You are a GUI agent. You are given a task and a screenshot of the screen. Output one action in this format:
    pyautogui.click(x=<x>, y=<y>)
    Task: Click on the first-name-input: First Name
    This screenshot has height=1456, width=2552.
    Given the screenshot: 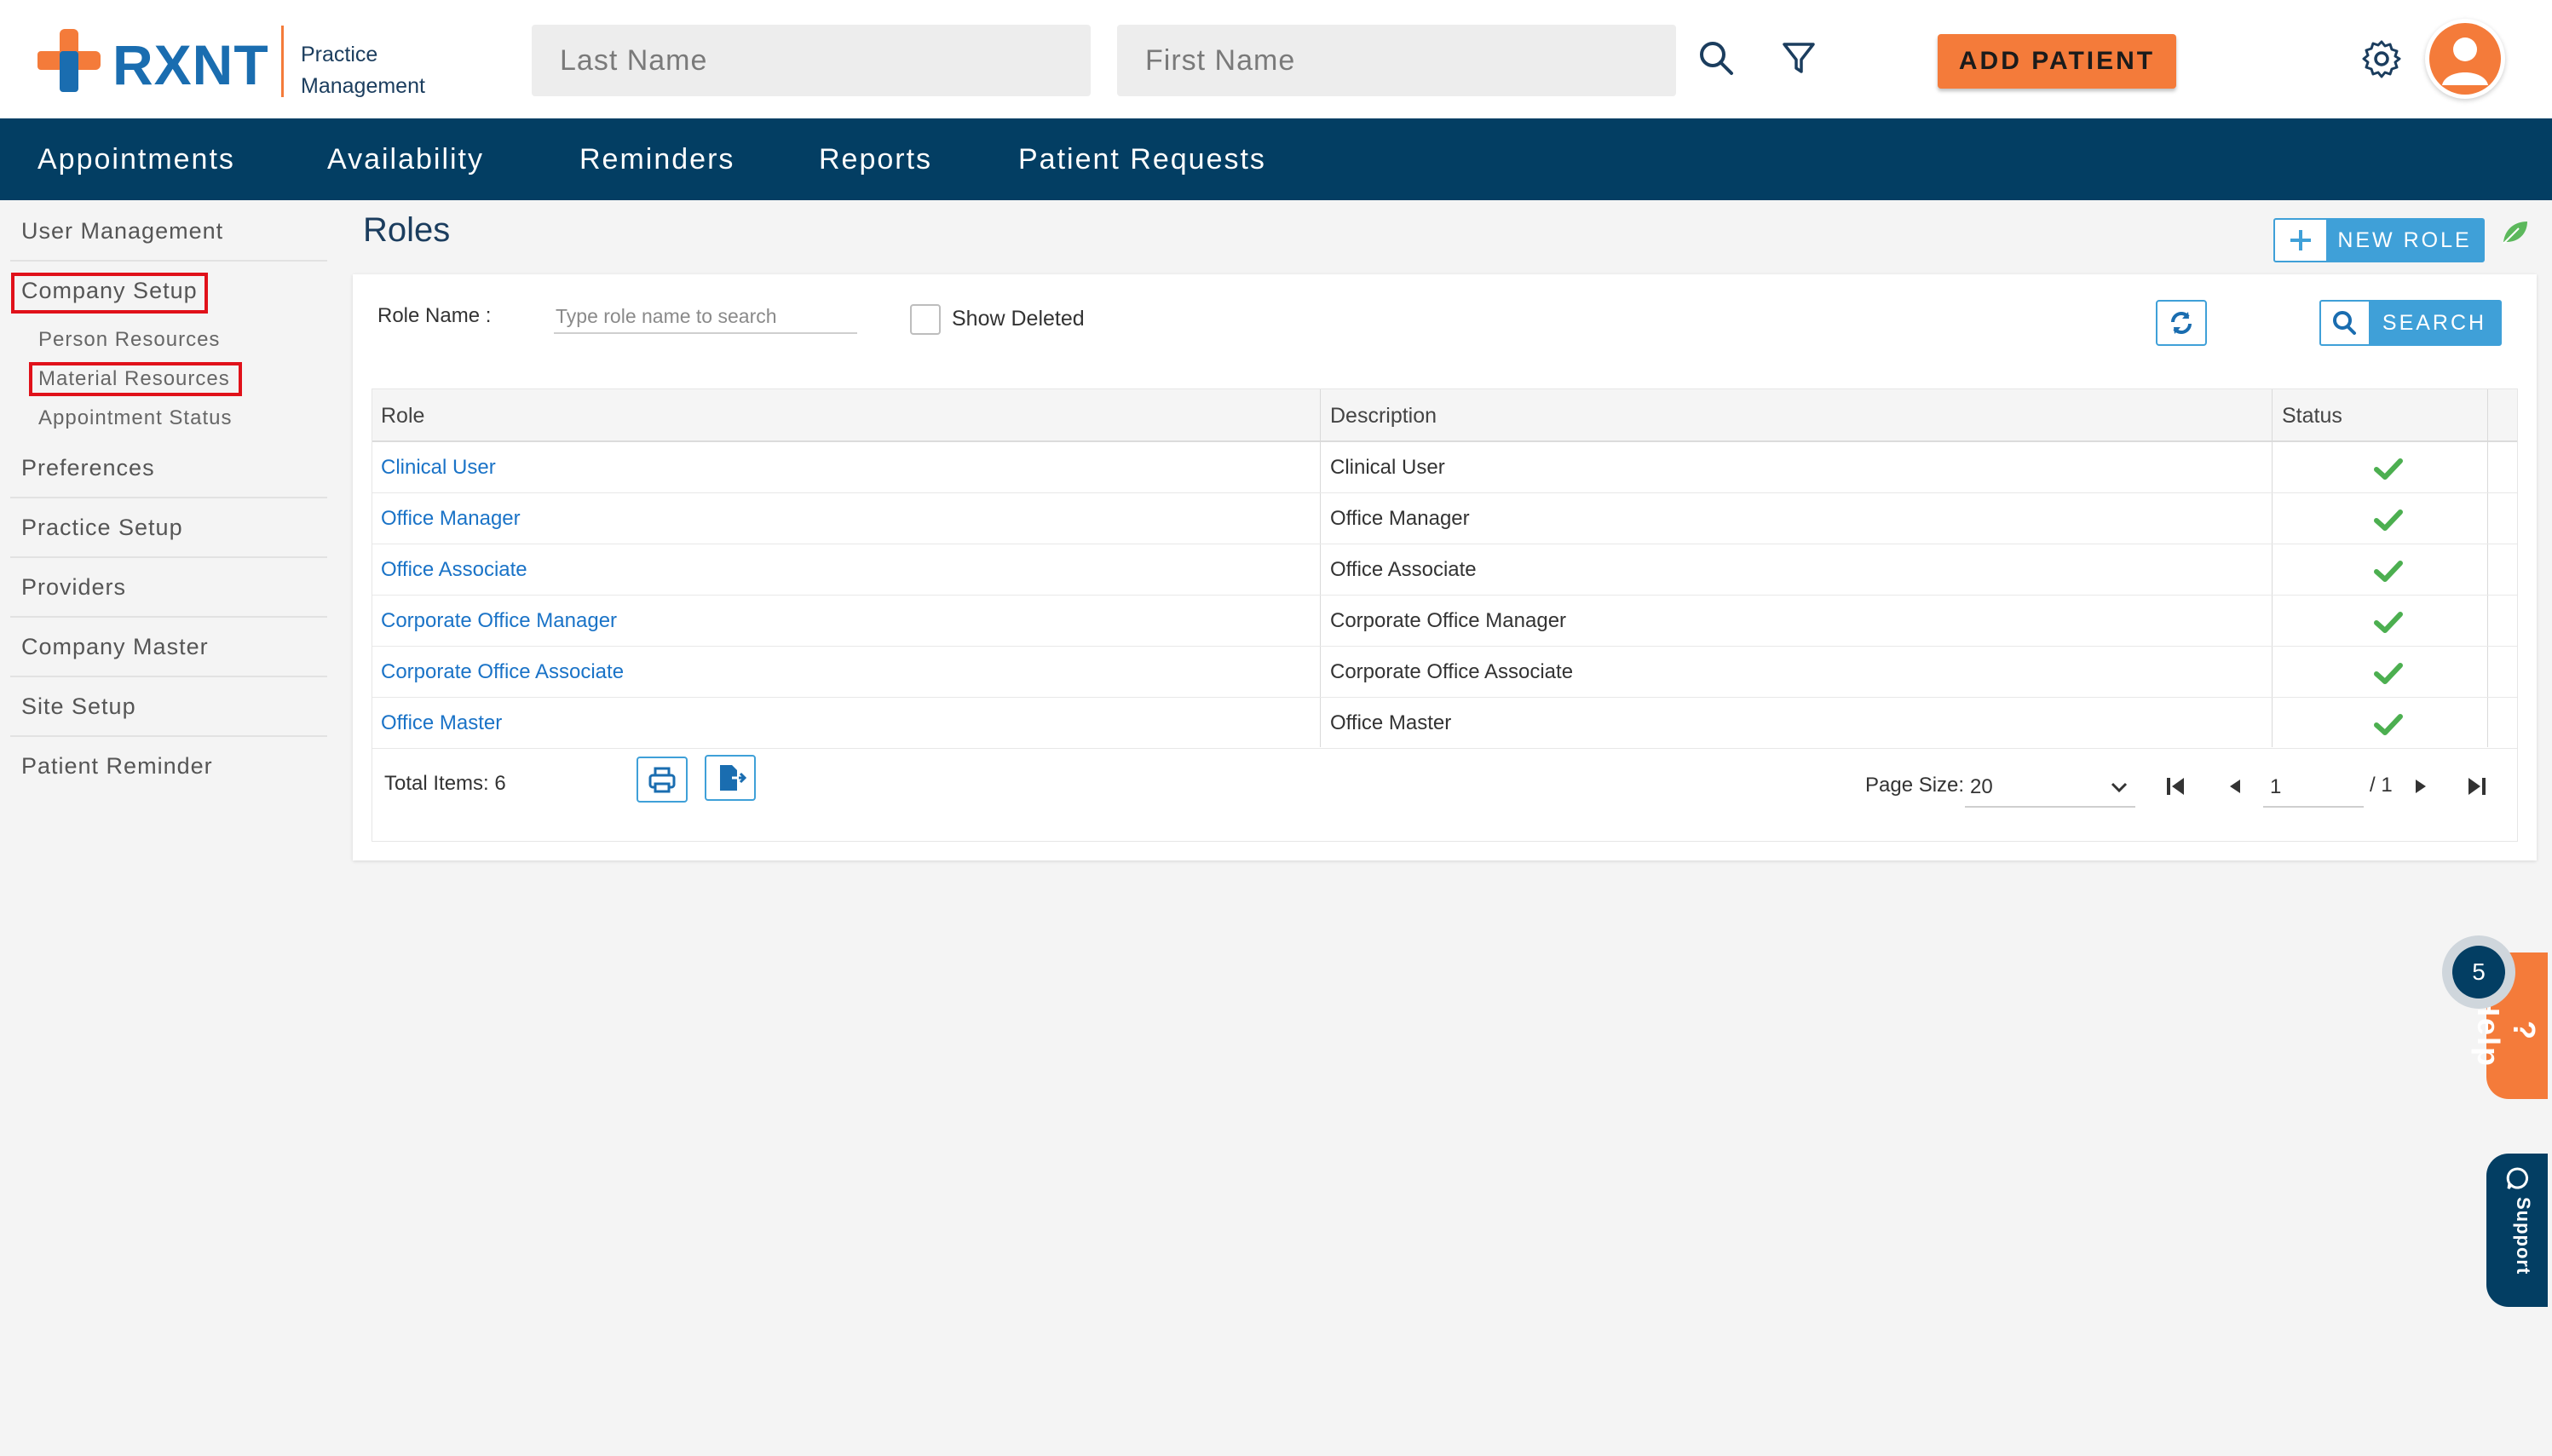 What is the action you would take?
    pyautogui.click(x=1396, y=60)
    